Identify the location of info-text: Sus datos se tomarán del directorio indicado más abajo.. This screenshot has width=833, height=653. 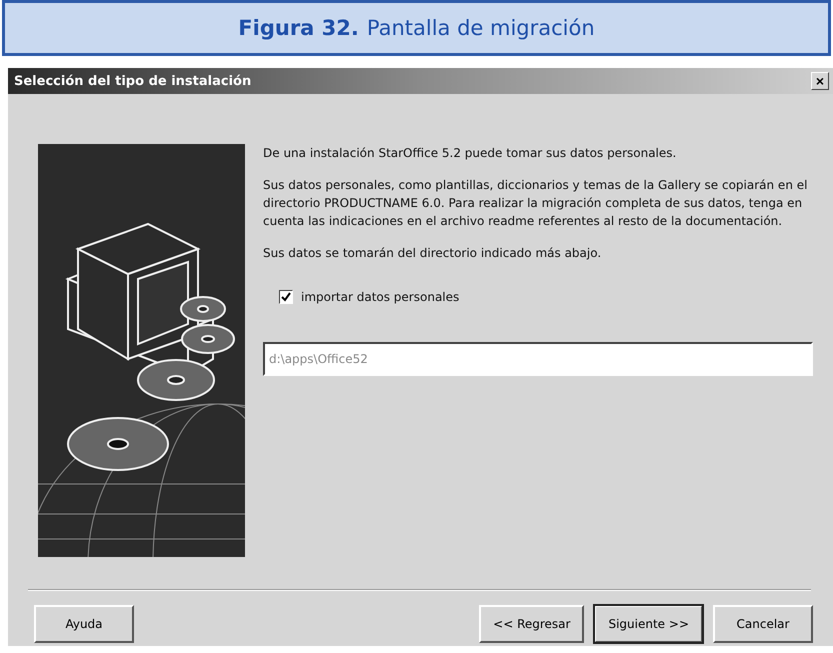
(432, 253).